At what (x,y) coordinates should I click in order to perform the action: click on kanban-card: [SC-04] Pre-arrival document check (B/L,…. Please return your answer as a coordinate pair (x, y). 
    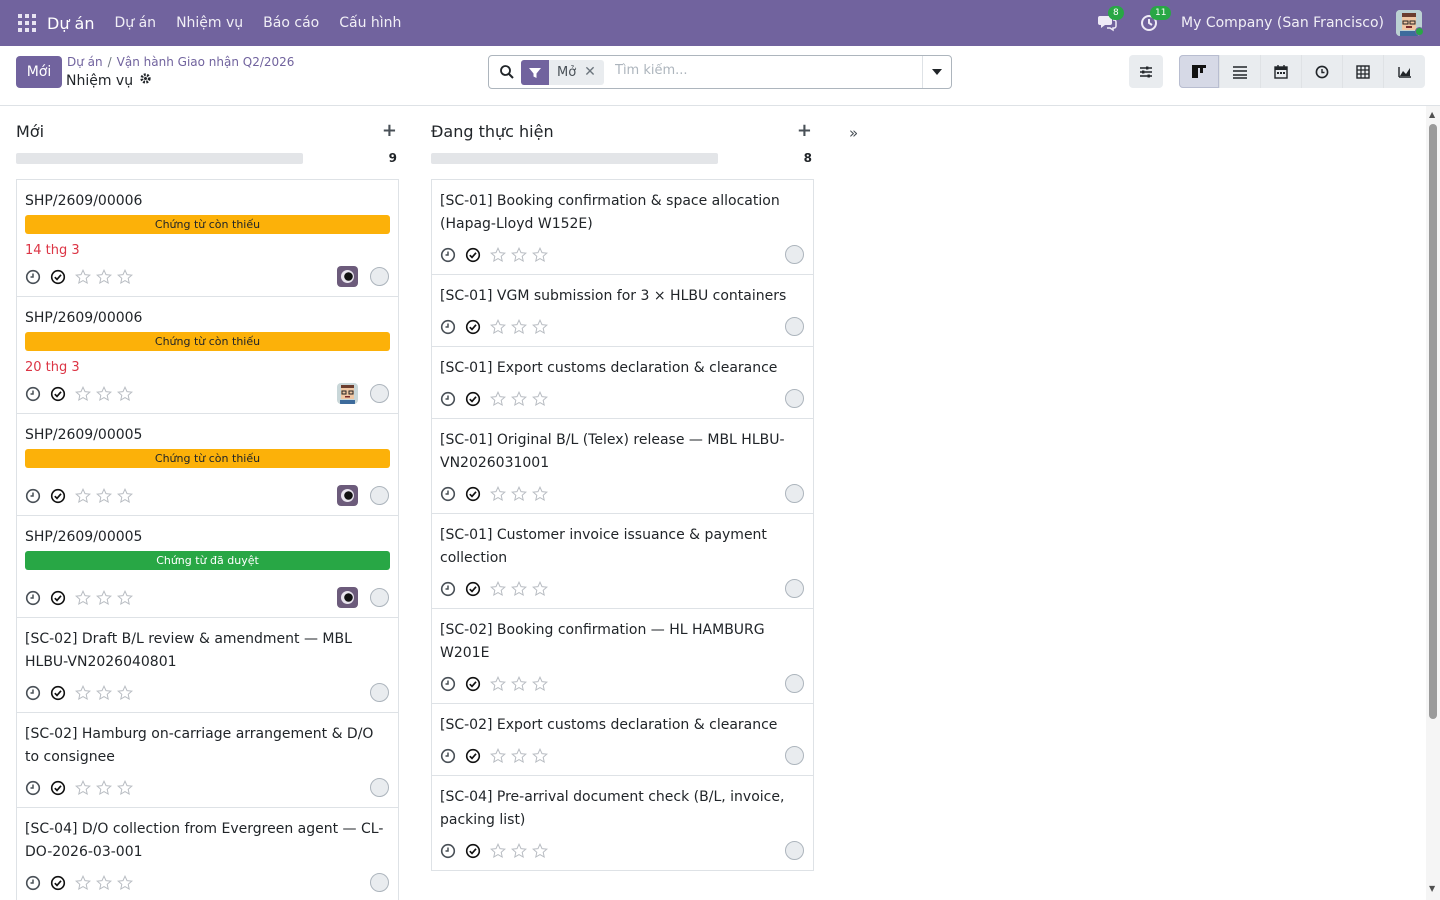
    Looking at the image, I should click on (622, 823).